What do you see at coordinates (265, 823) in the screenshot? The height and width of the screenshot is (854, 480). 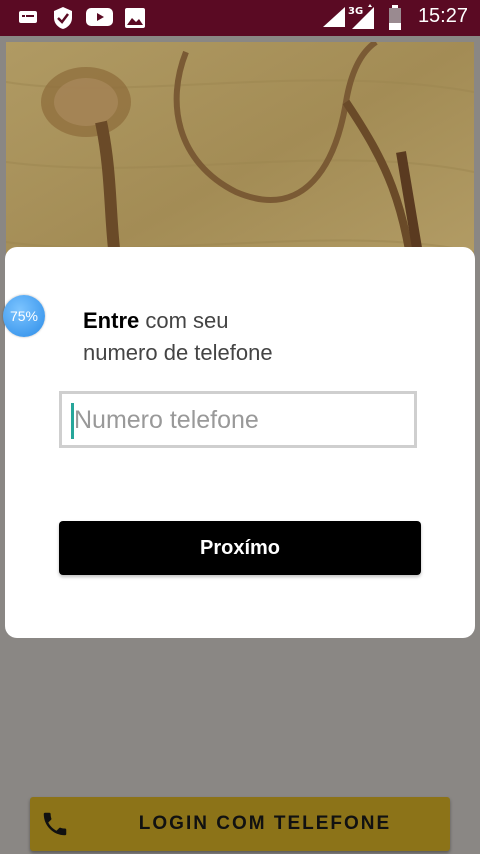 I see `login-with-phone-label: LOGIN COM TELEFONE` at bounding box center [265, 823].